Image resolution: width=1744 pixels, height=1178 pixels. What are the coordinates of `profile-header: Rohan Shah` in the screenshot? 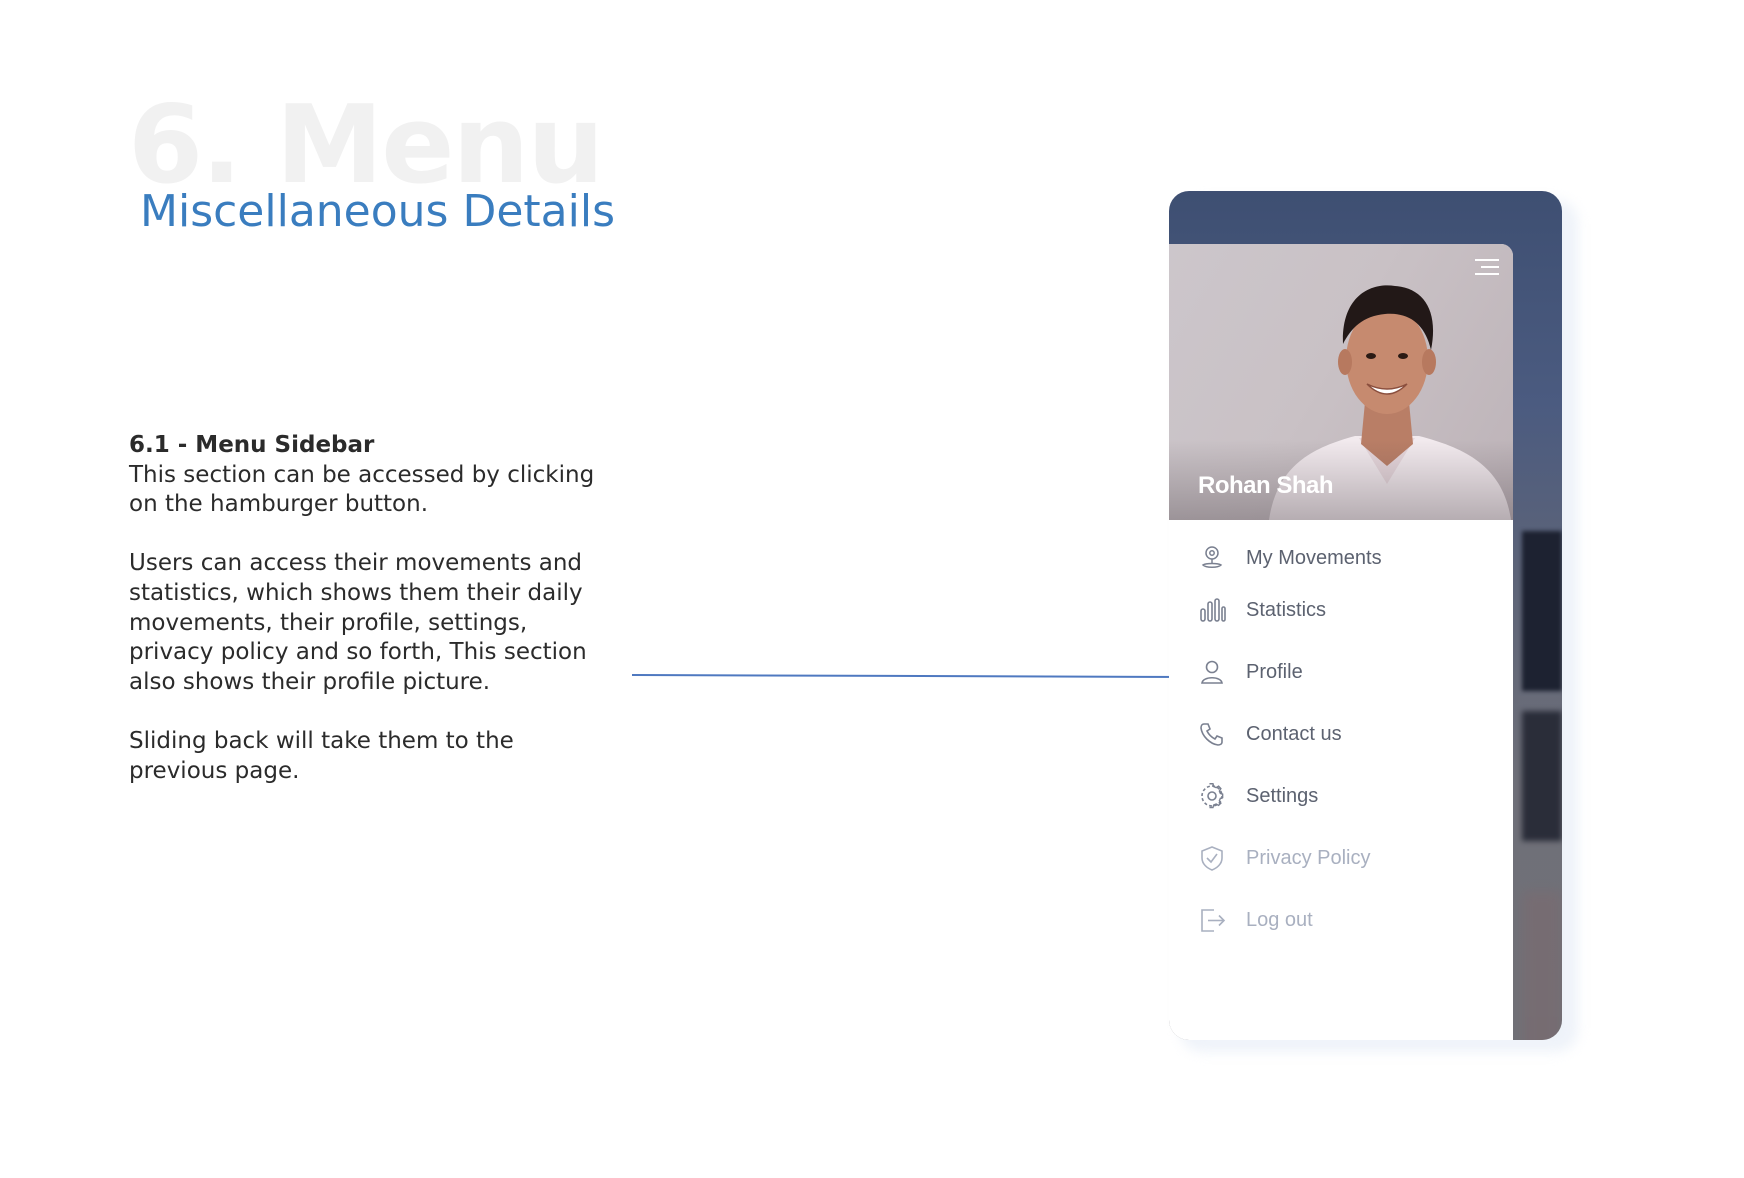 It's located at (1341, 382).